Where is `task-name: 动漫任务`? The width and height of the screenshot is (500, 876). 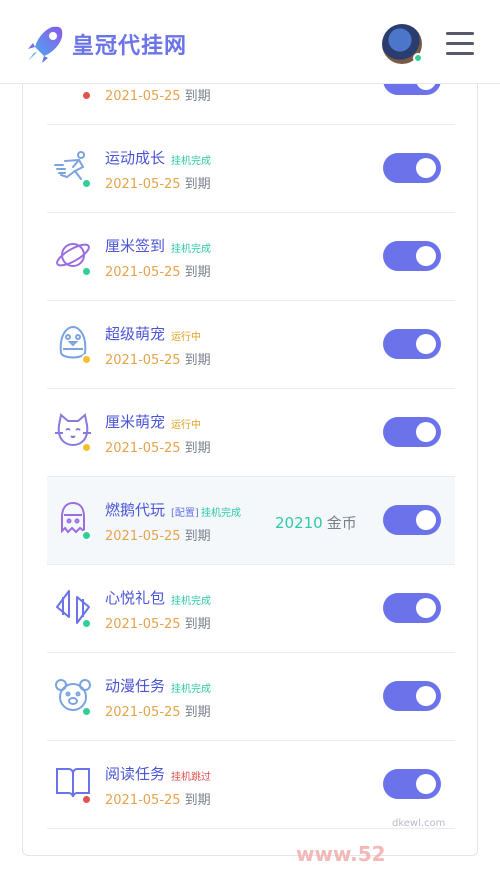
task-name: 动漫任务 is located at coordinates (135, 686).